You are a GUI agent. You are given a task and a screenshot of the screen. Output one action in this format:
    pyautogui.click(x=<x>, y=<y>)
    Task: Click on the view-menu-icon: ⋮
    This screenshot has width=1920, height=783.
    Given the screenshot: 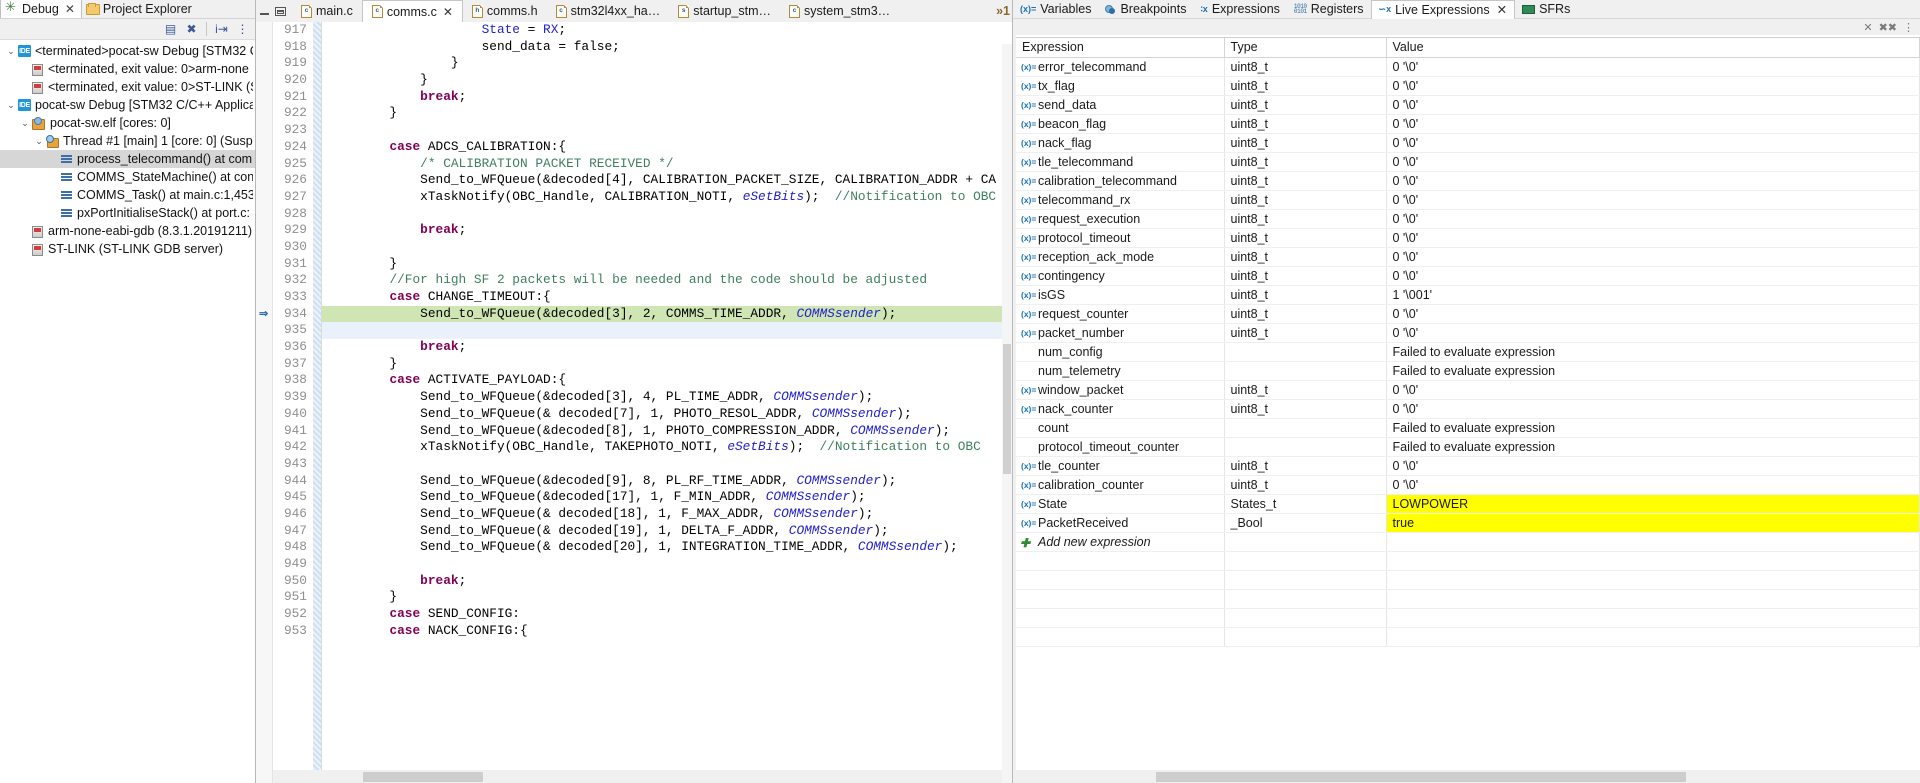 What is the action you would take?
    pyautogui.click(x=1908, y=27)
    